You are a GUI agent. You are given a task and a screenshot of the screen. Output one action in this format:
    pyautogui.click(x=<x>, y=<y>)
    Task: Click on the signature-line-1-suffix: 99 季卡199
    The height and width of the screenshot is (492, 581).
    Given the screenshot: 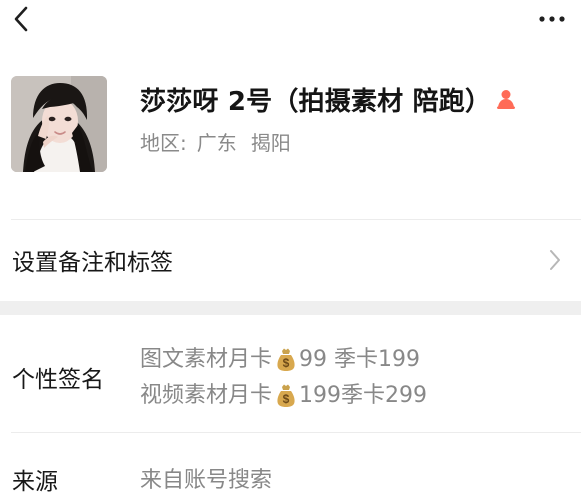 What is the action you would take?
    pyautogui.click(x=359, y=359)
    